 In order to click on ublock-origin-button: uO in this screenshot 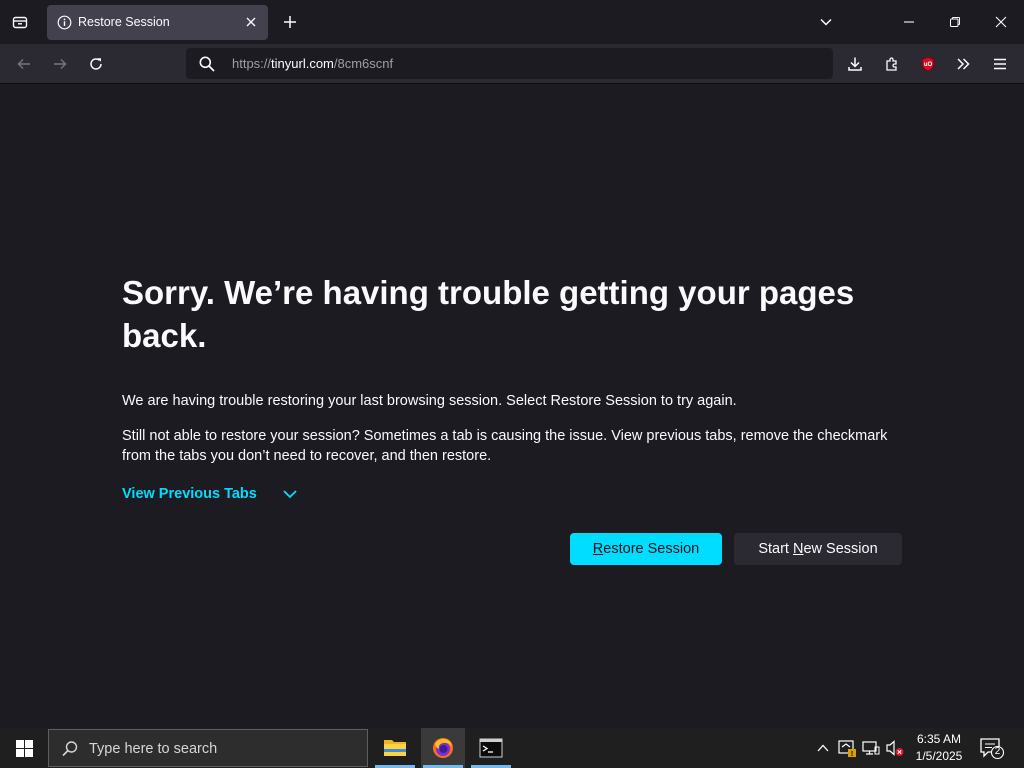, I will do `click(928, 64)`.